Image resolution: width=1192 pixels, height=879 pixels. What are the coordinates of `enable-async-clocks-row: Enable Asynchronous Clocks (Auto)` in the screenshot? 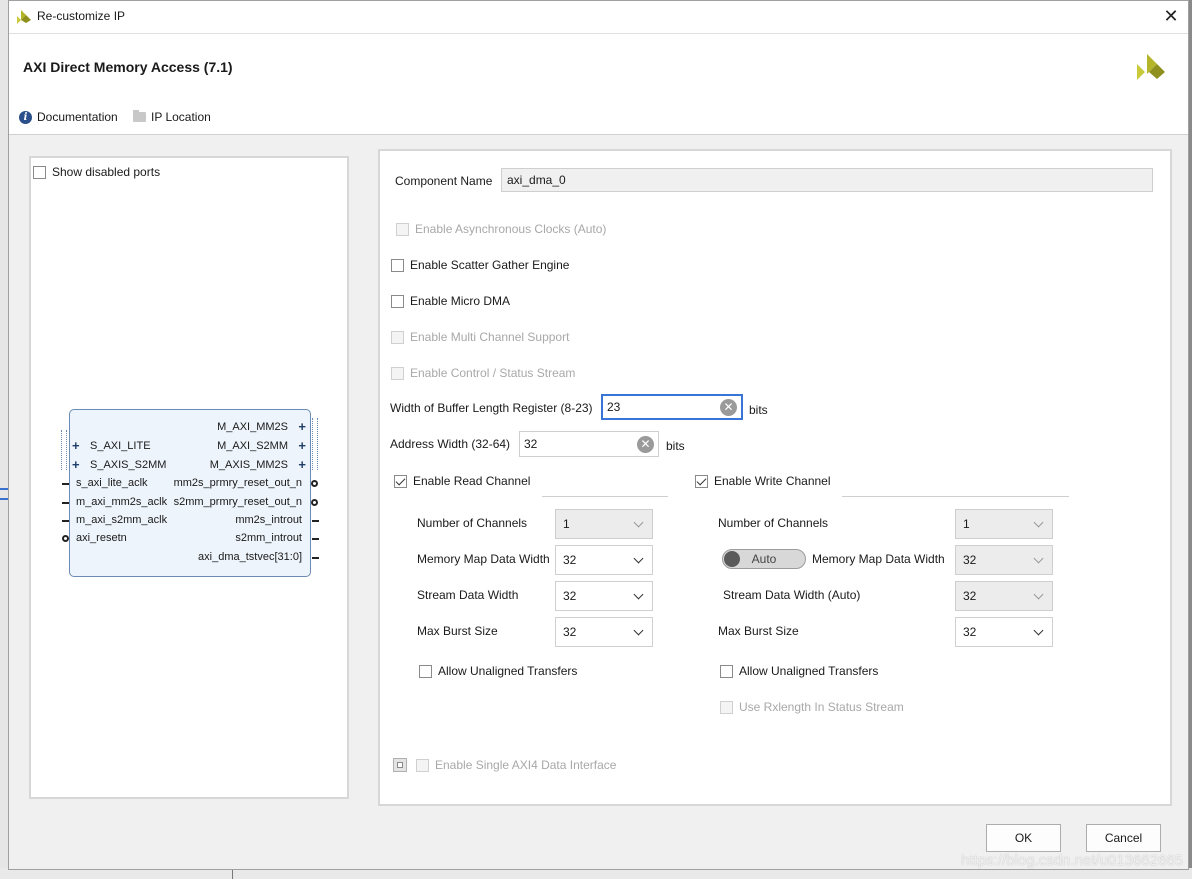 It's located at (501, 229).